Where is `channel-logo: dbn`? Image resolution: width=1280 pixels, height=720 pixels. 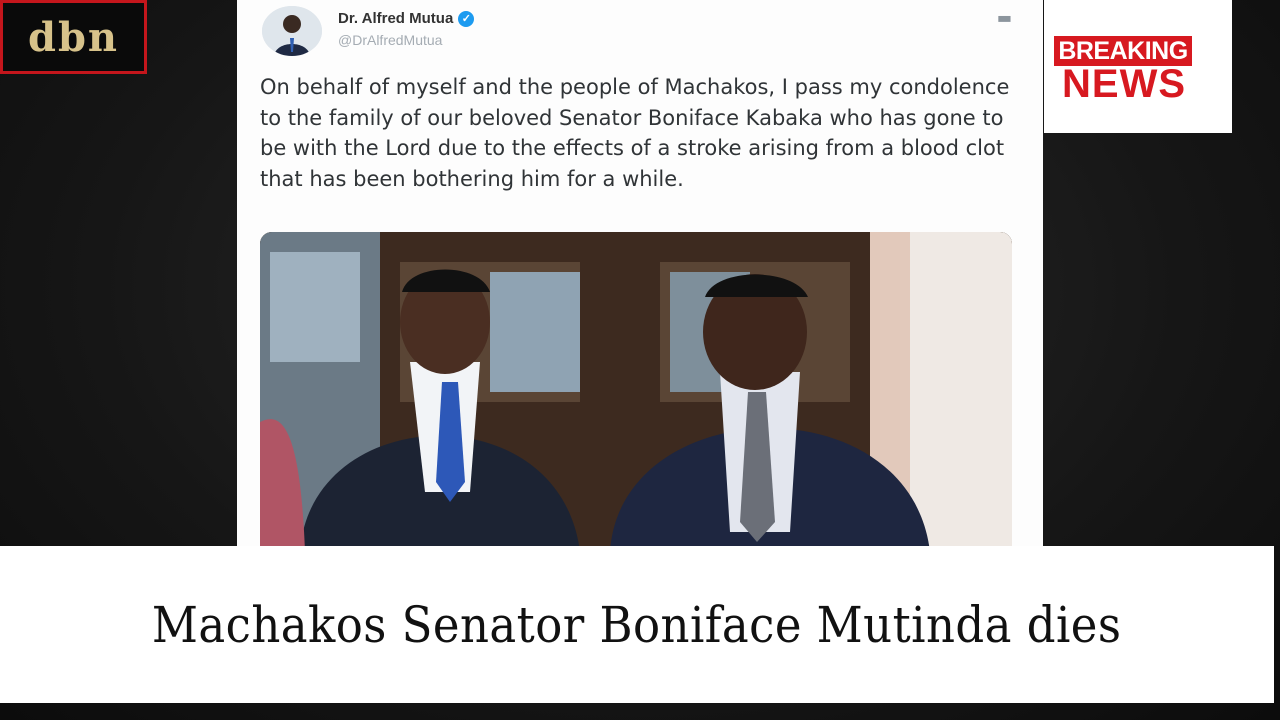
channel-logo: dbn is located at coordinates (73, 37).